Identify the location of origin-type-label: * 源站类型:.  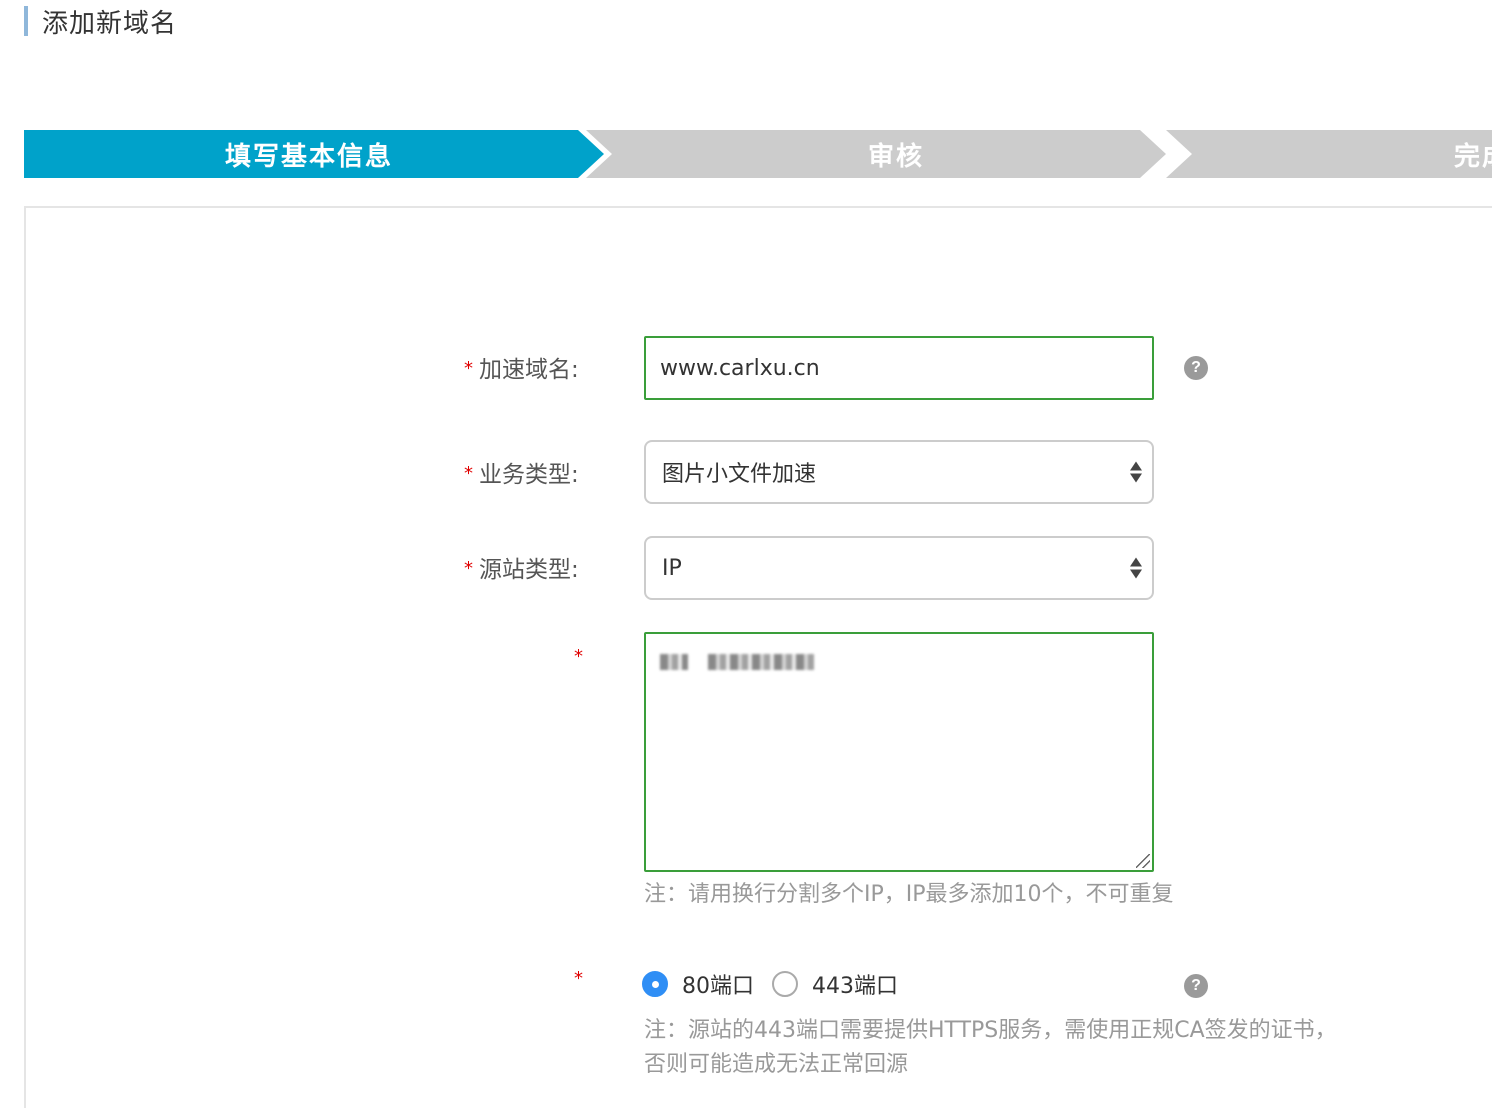
(521, 567).